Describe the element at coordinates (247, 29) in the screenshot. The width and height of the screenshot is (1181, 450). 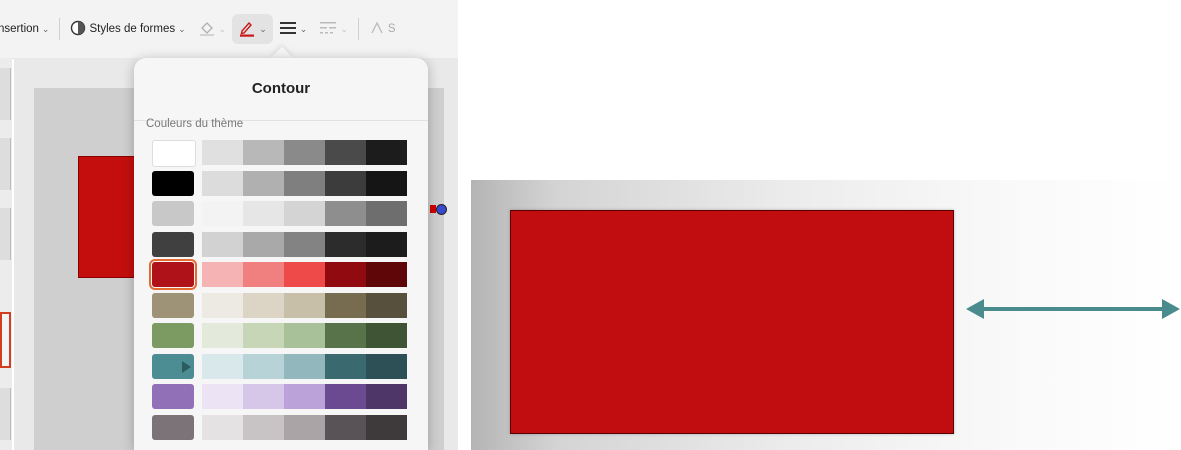
I see `pen-outline-icon` at that location.